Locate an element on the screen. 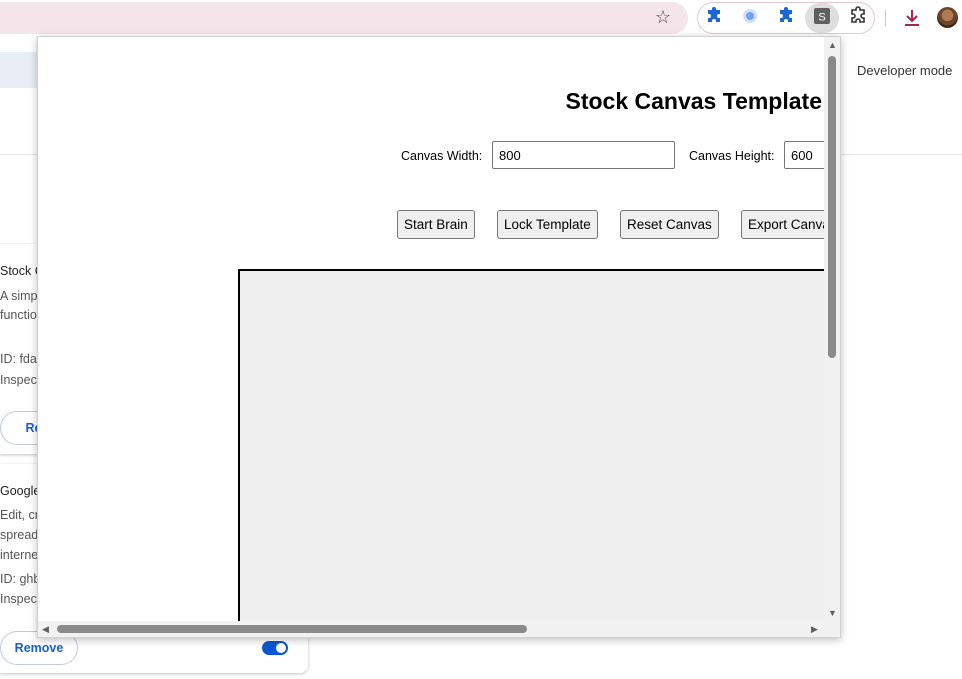 The image size is (962, 679). extensions-menu-icon is located at coordinates (858, 16).